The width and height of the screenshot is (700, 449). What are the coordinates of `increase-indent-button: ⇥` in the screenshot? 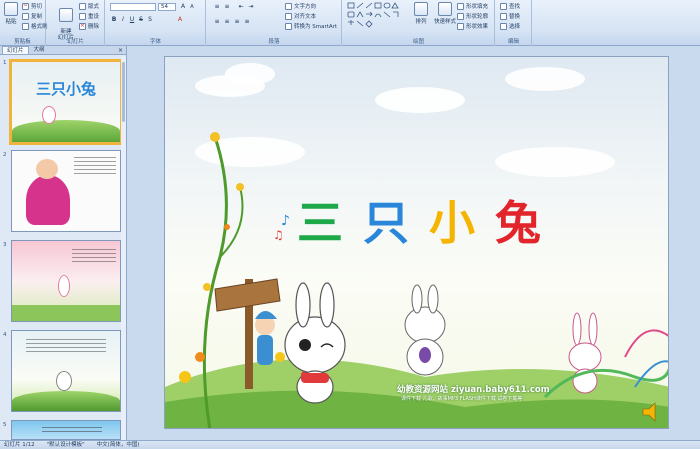 It's located at (251, 7).